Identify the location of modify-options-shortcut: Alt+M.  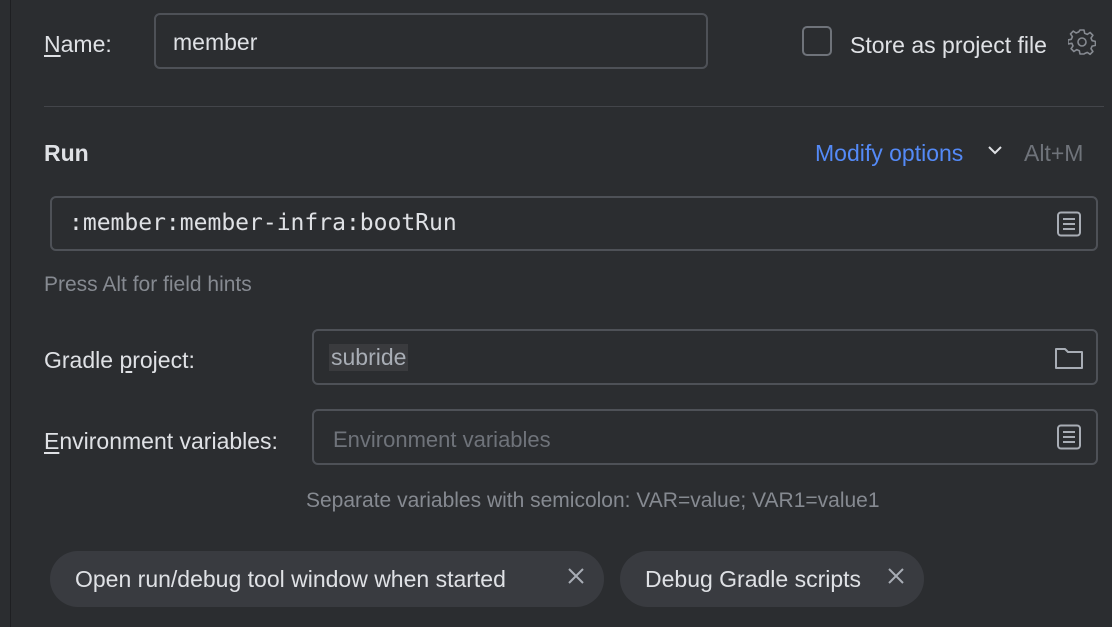
(1054, 153).